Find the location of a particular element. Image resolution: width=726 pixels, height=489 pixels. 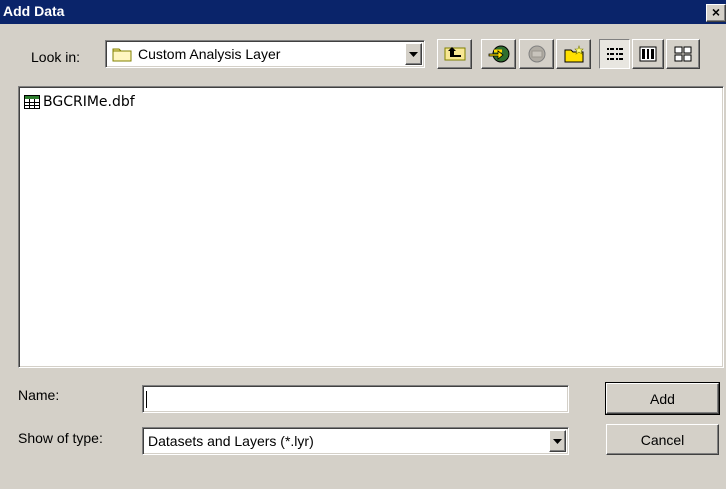

disconnect-from-folder-button is located at coordinates (536, 54).